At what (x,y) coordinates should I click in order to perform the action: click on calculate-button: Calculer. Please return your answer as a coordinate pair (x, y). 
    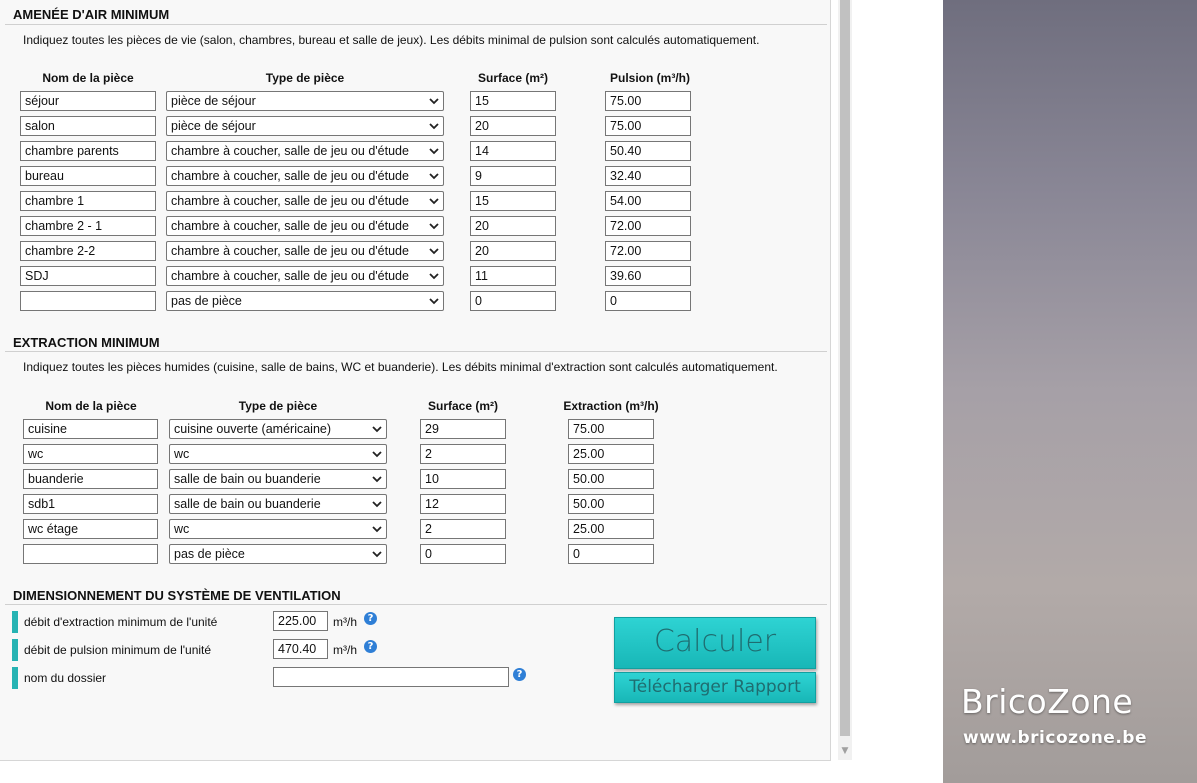
    Looking at the image, I should click on (715, 643).